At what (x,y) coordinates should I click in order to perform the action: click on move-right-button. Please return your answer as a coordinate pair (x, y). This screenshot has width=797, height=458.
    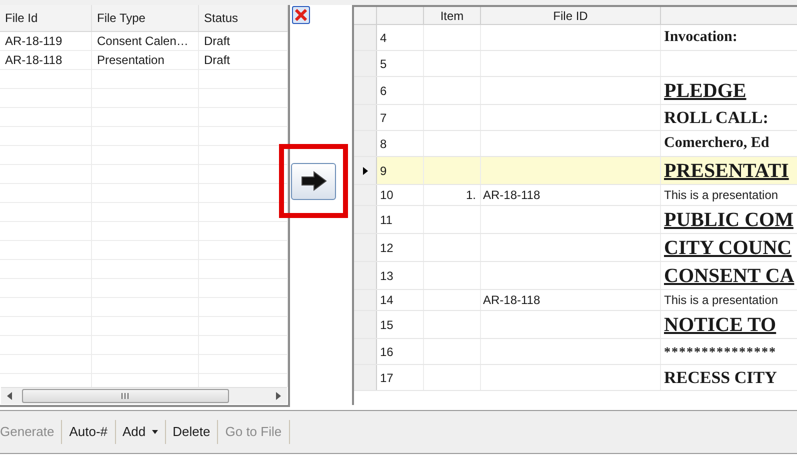
    Looking at the image, I should click on (313, 181).